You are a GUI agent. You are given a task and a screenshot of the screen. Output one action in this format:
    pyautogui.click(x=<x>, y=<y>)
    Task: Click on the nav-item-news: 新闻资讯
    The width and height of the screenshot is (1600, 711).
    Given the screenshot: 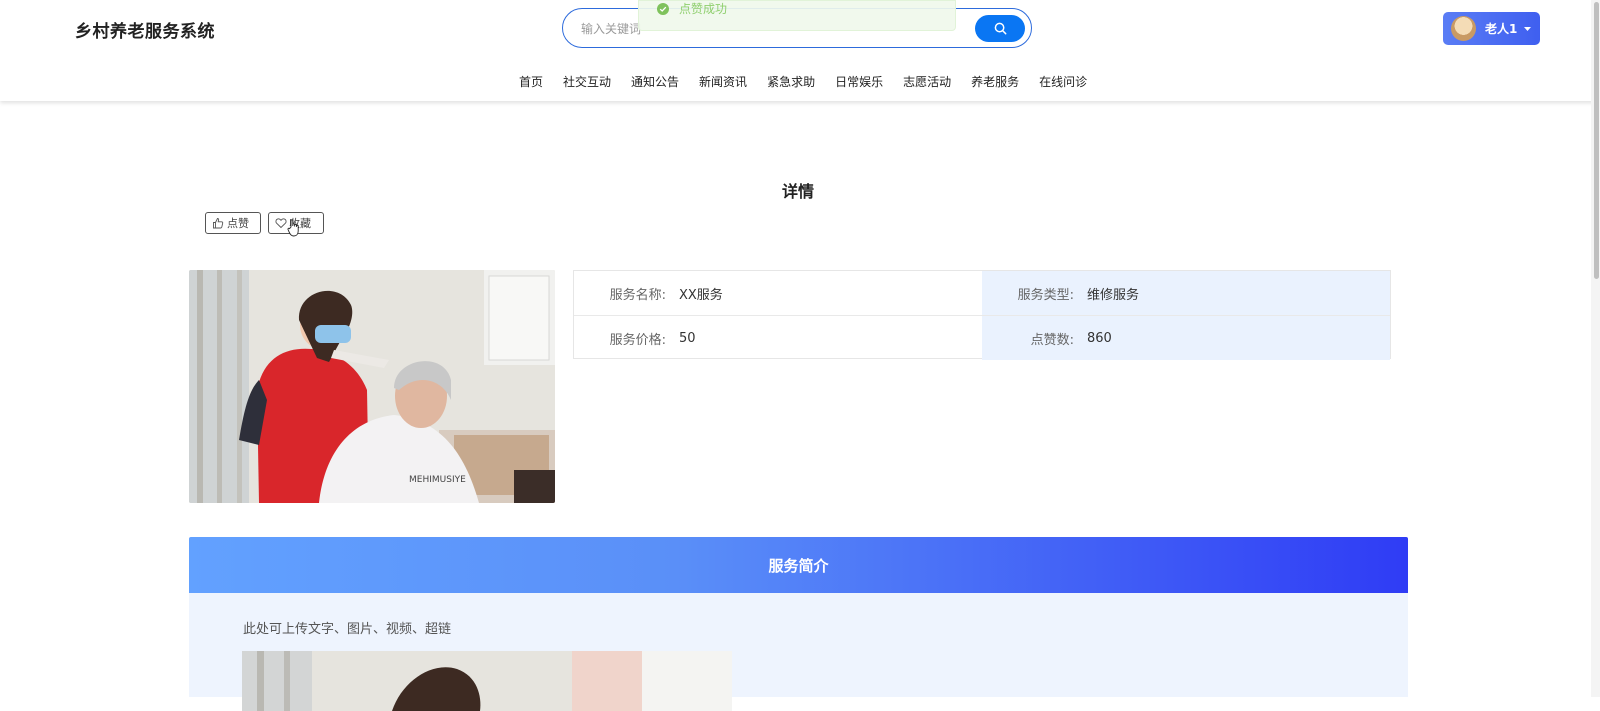 What is the action you would take?
    pyautogui.click(x=723, y=81)
    